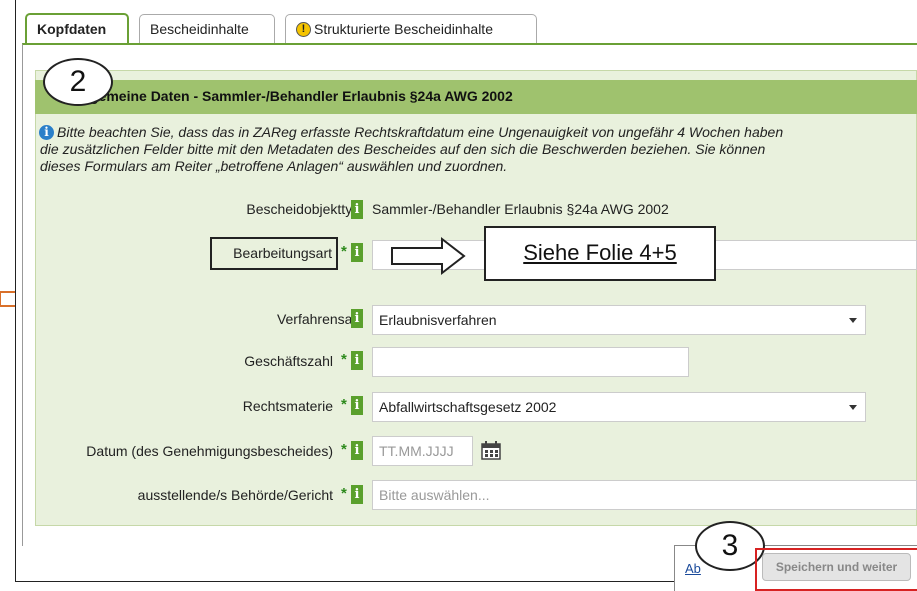 Image resolution: width=917 pixels, height=591 pixels. Describe the element at coordinates (199, 29) in the screenshot. I see `tab-label: Bescheidinhalte` at that location.